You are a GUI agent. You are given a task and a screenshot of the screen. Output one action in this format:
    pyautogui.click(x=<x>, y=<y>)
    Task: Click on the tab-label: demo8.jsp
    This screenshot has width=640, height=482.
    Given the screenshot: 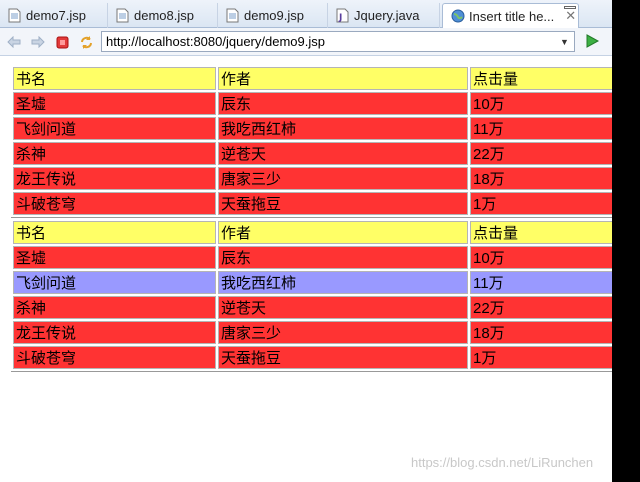 What is the action you would take?
    pyautogui.click(x=164, y=15)
    